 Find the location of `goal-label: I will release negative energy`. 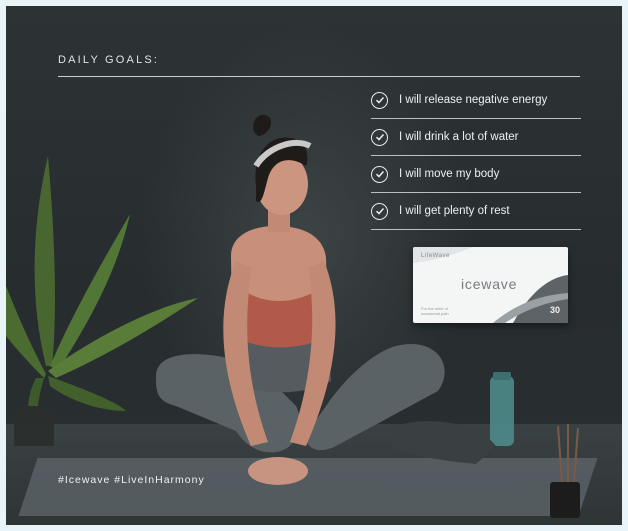

goal-label: I will release negative energy is located at coordinates (473, 100).